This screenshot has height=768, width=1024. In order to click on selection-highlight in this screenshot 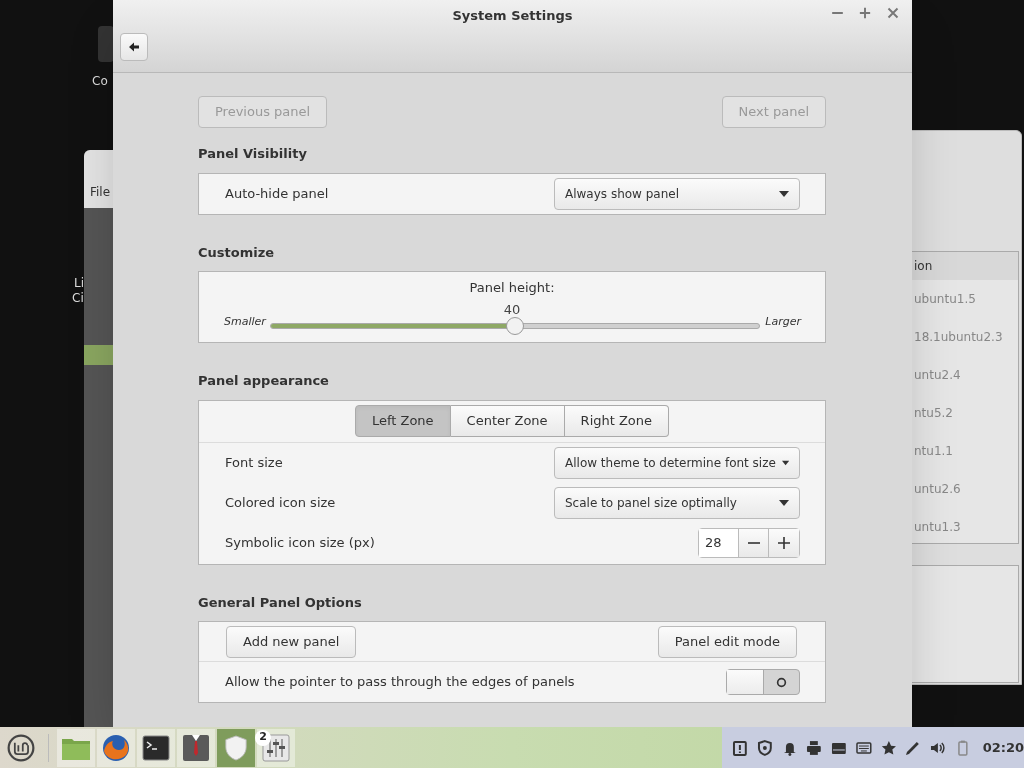, I will do `click(99, 355)`.